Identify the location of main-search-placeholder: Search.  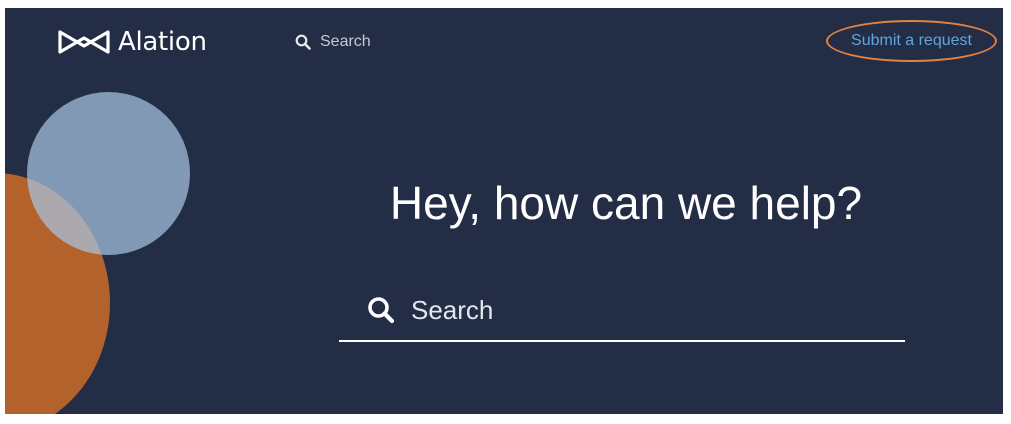
(452, 309).